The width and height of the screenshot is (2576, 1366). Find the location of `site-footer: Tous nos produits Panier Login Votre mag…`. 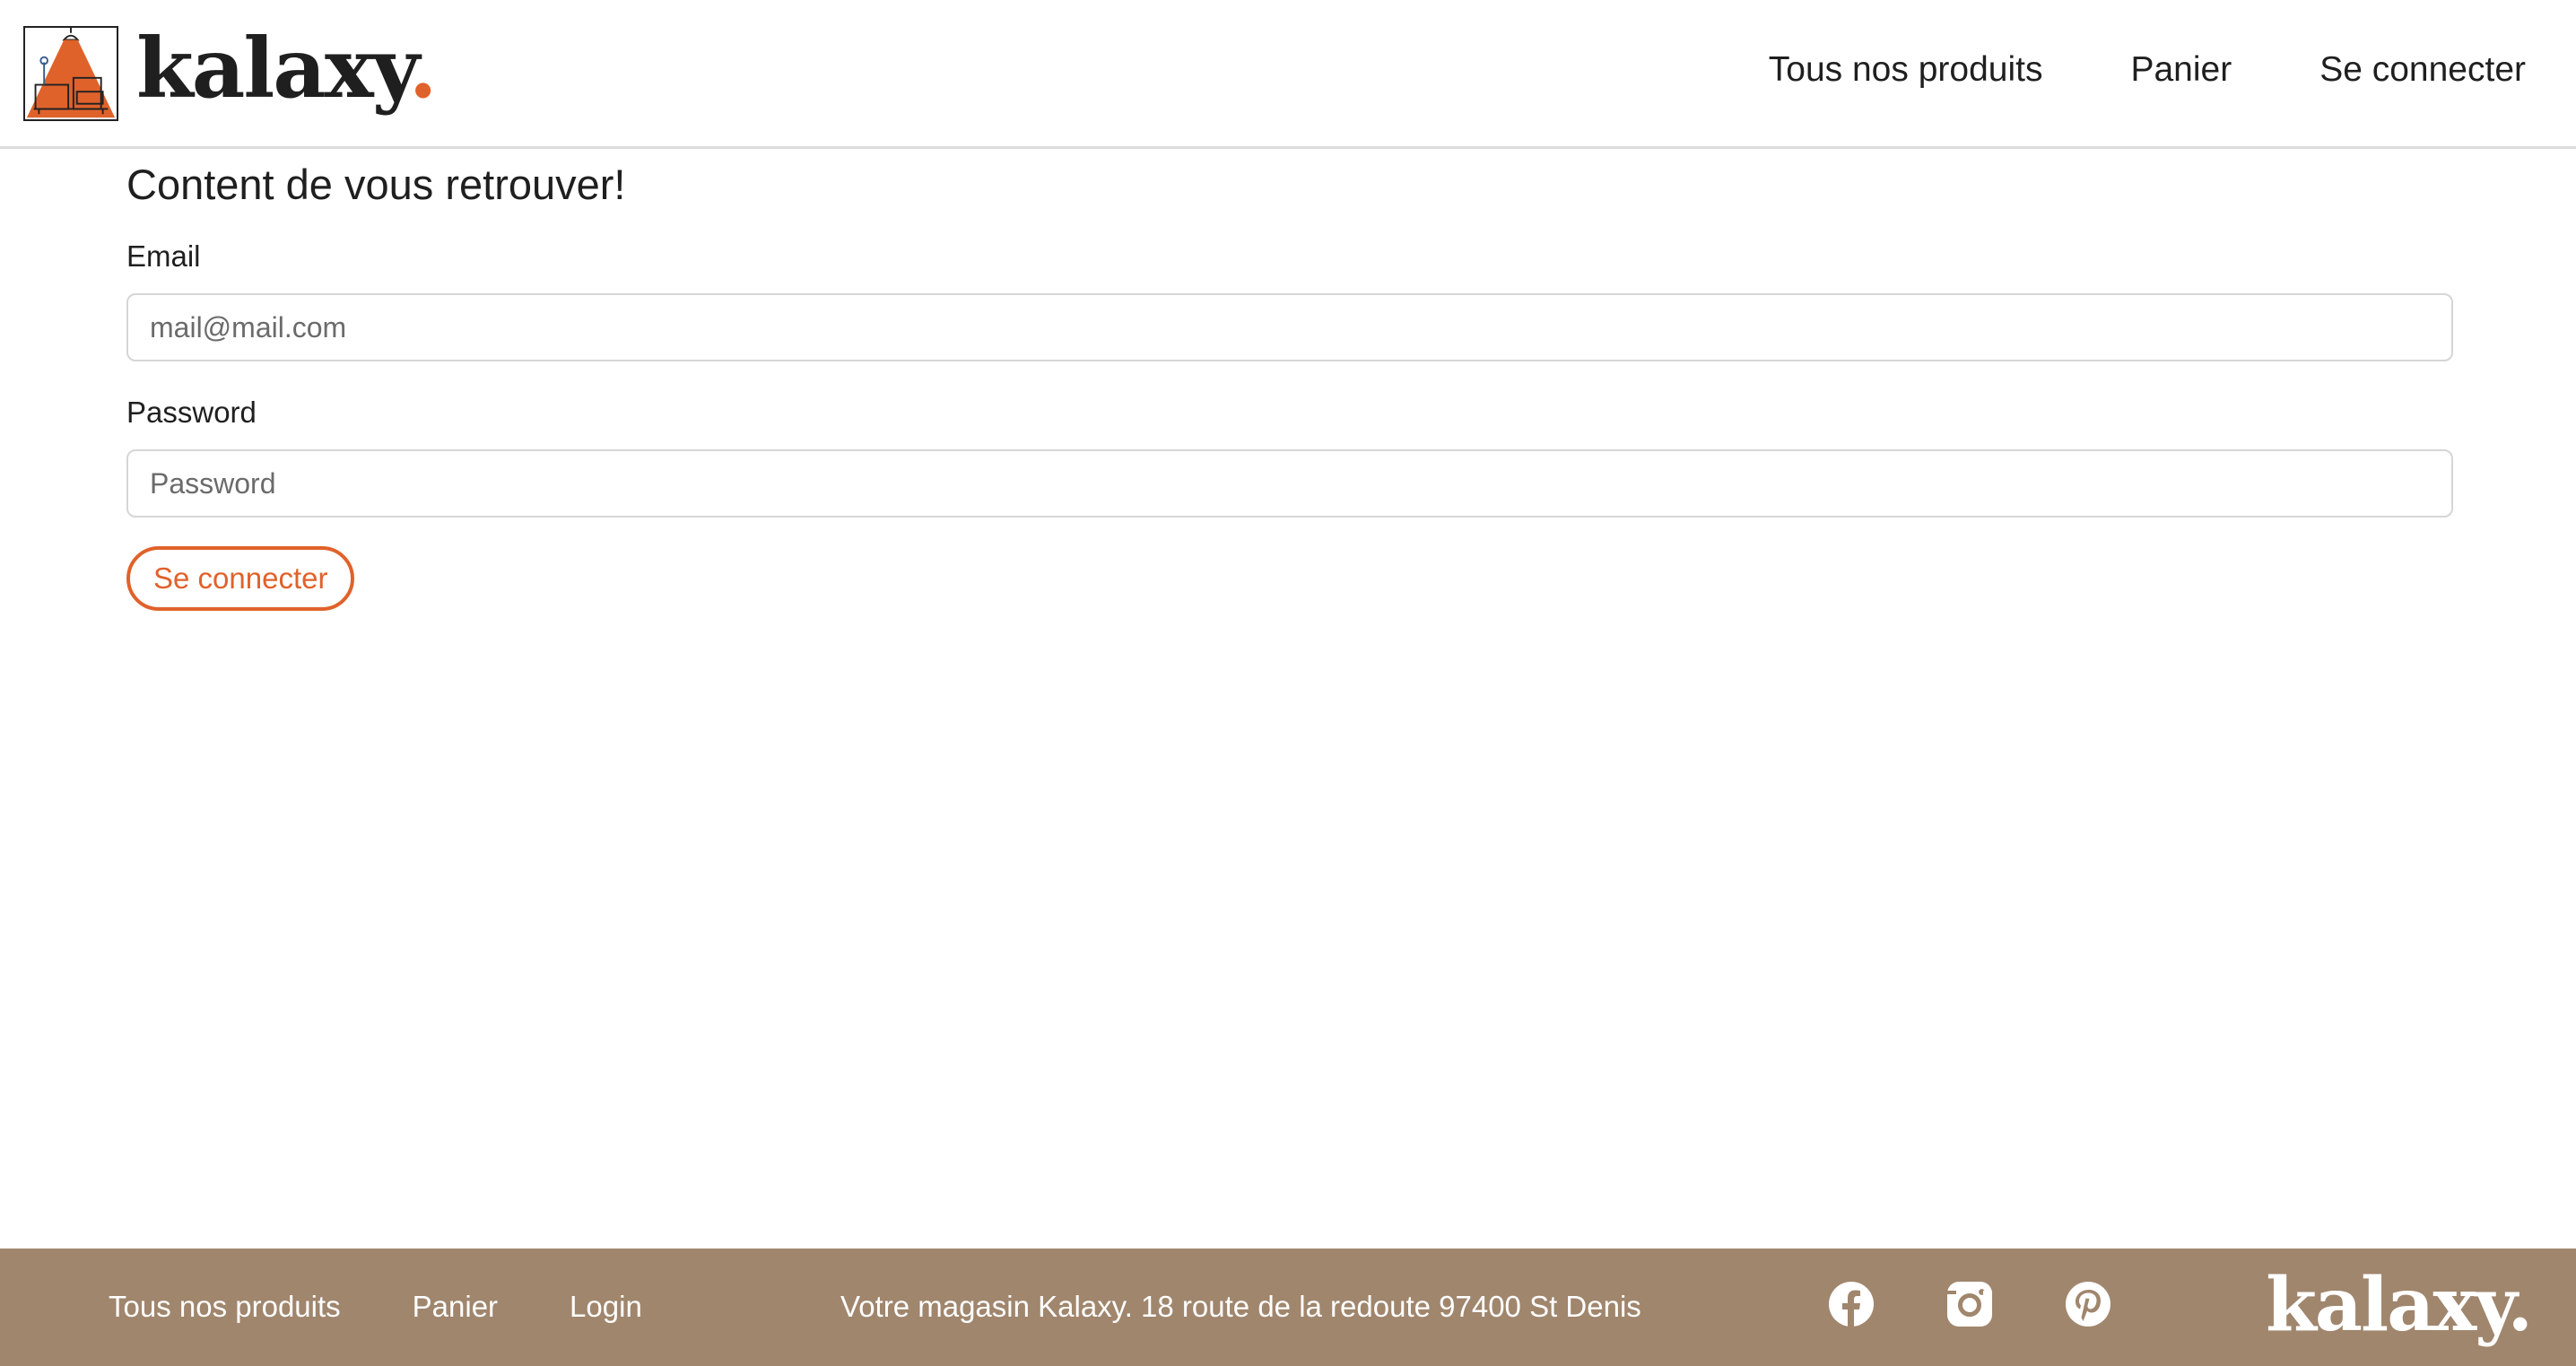

site-footer: Tous nos produits Panier Login Votre mag… is located at coordinates (1288, 1307).